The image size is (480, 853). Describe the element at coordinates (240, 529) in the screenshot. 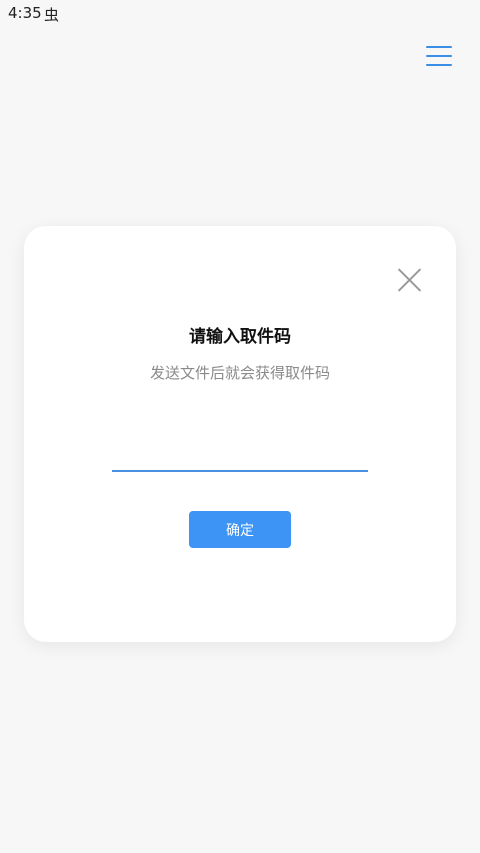

I see `confirm-button: 确定` at that location.